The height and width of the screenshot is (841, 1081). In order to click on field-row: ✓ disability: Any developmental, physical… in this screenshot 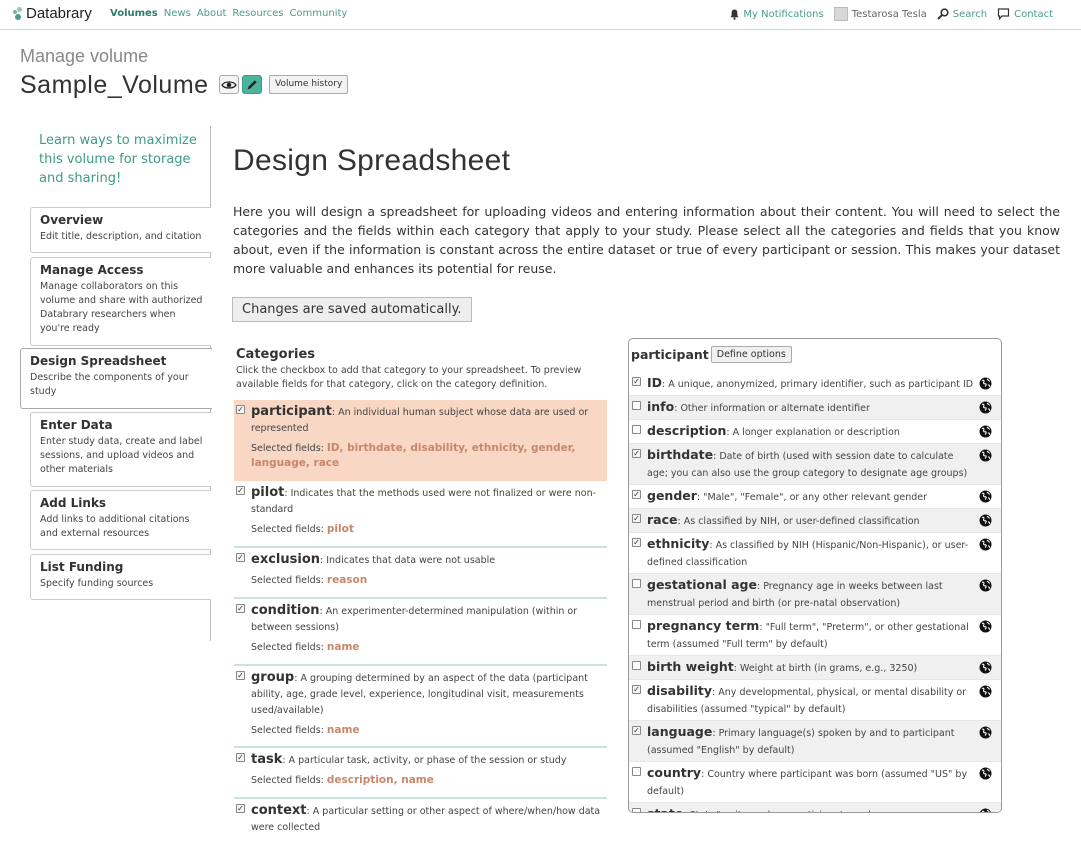, I will do `click(815, 700)`.